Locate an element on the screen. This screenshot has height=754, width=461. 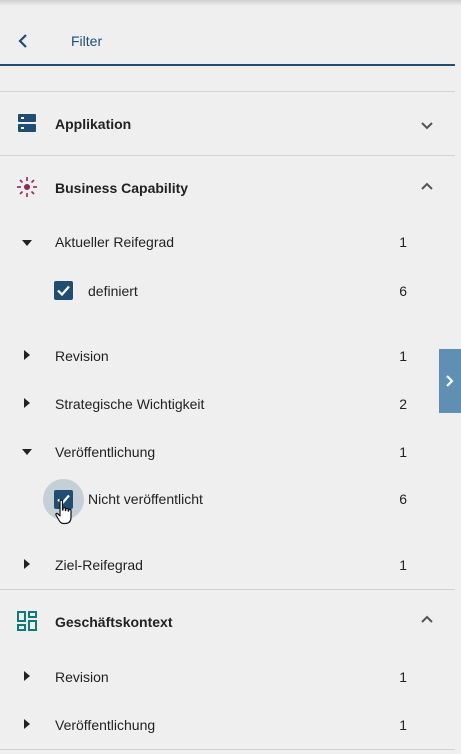
page-title: Filter is located at coordinates (87, 41).